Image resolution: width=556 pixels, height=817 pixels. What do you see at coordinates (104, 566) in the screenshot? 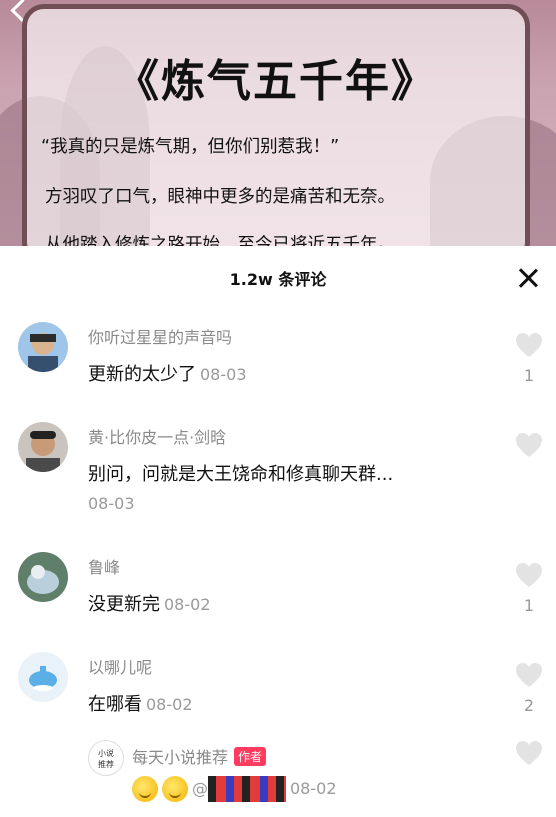
I see `comment-author: 鲁峰` at bounding box center [104, 566].